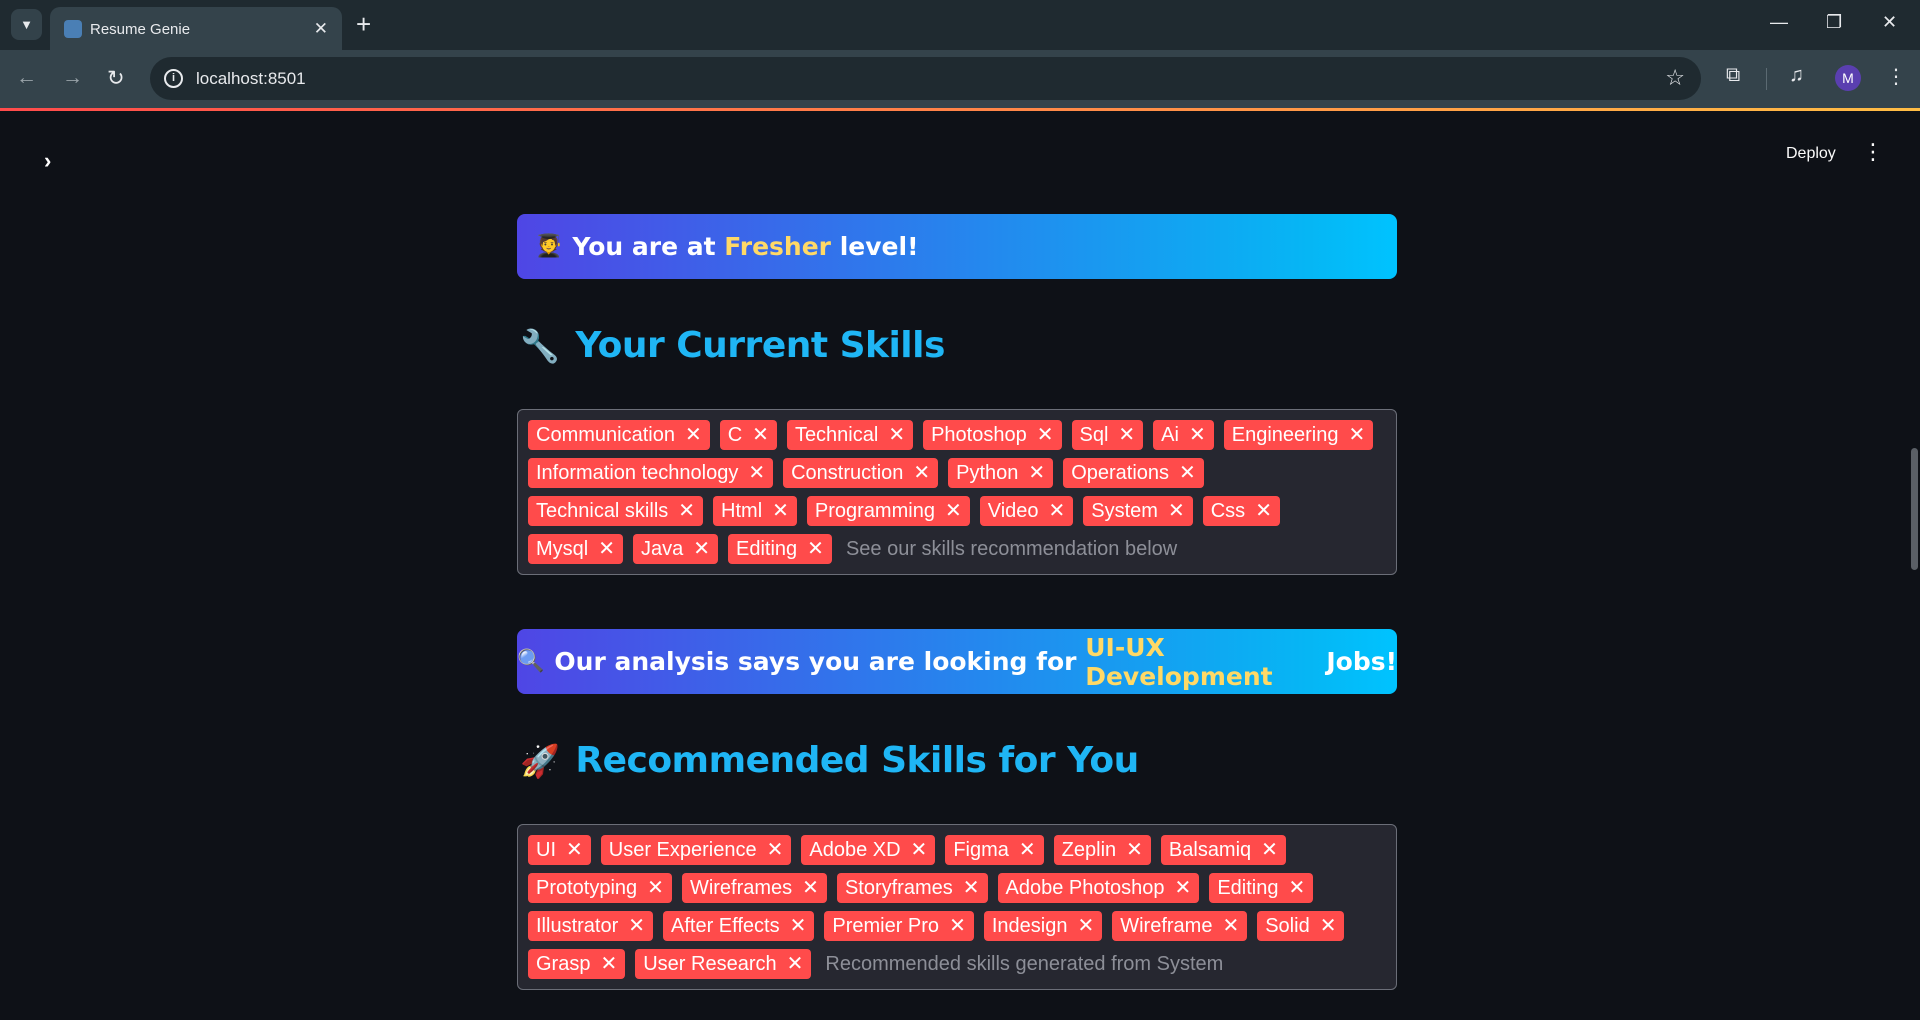  Describe the element at coordinates (619, 435) in the screenshot. I see `skill-tag: Communication ✕` at that location.